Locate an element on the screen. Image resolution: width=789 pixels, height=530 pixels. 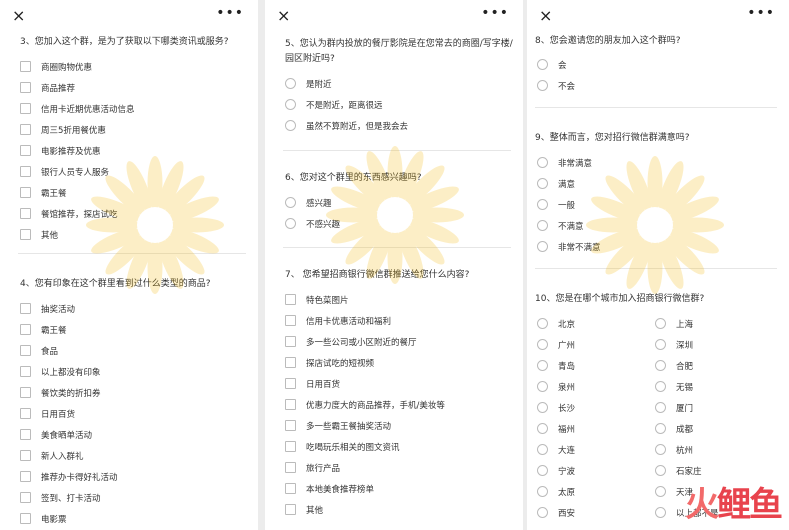
option-item: 不满意 is located at coordinates (569, 225).